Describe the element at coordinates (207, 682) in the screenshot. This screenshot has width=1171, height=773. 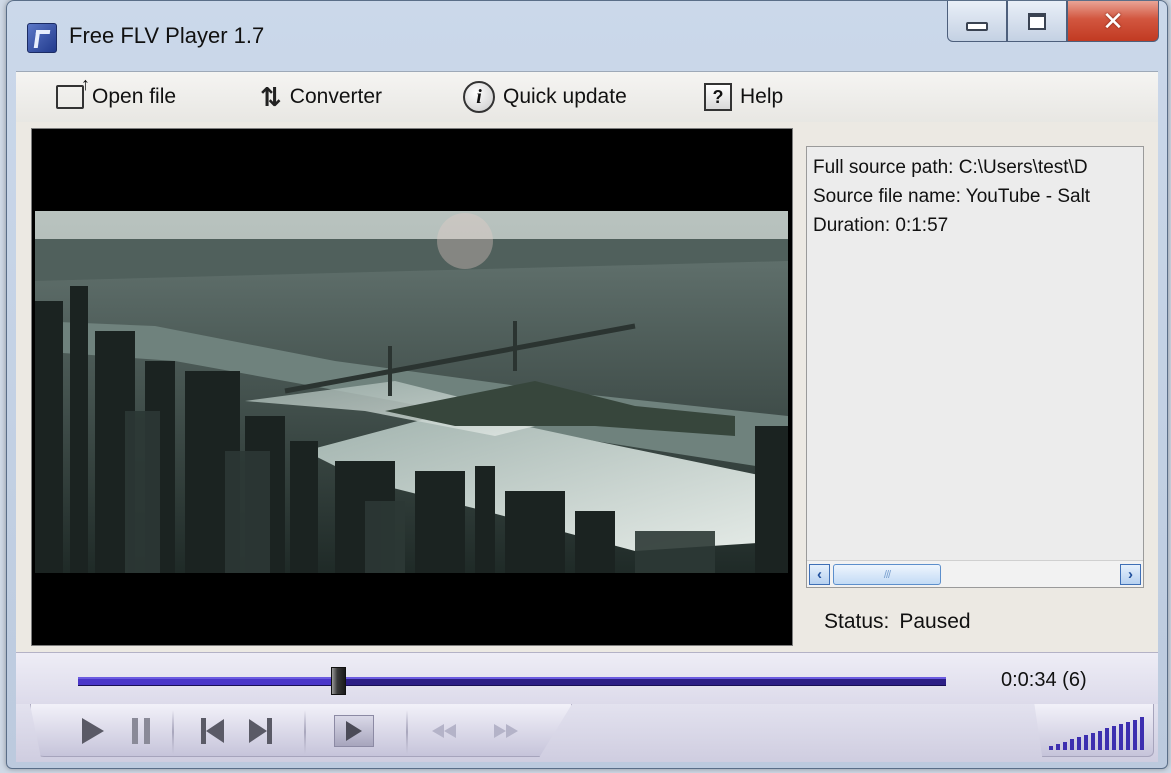
I see `seek-progress` at that location.